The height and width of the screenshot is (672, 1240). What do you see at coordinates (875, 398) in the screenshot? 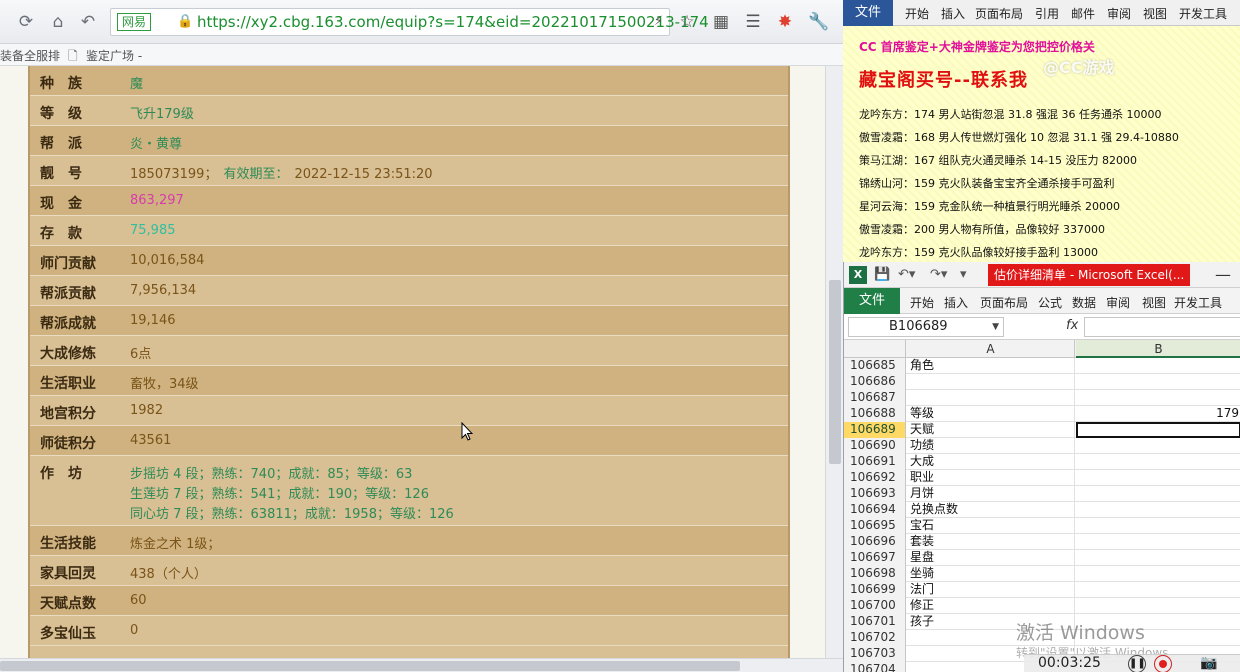
I see `row-number: 106687` at bounding box center [875, 398].